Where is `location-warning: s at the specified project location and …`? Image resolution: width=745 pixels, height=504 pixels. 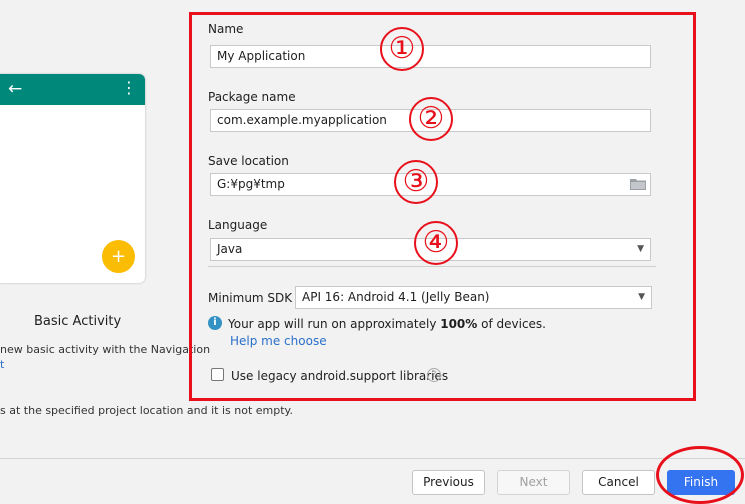 location-warning: s at the specified project location and … is located at coordinates (146, 410).